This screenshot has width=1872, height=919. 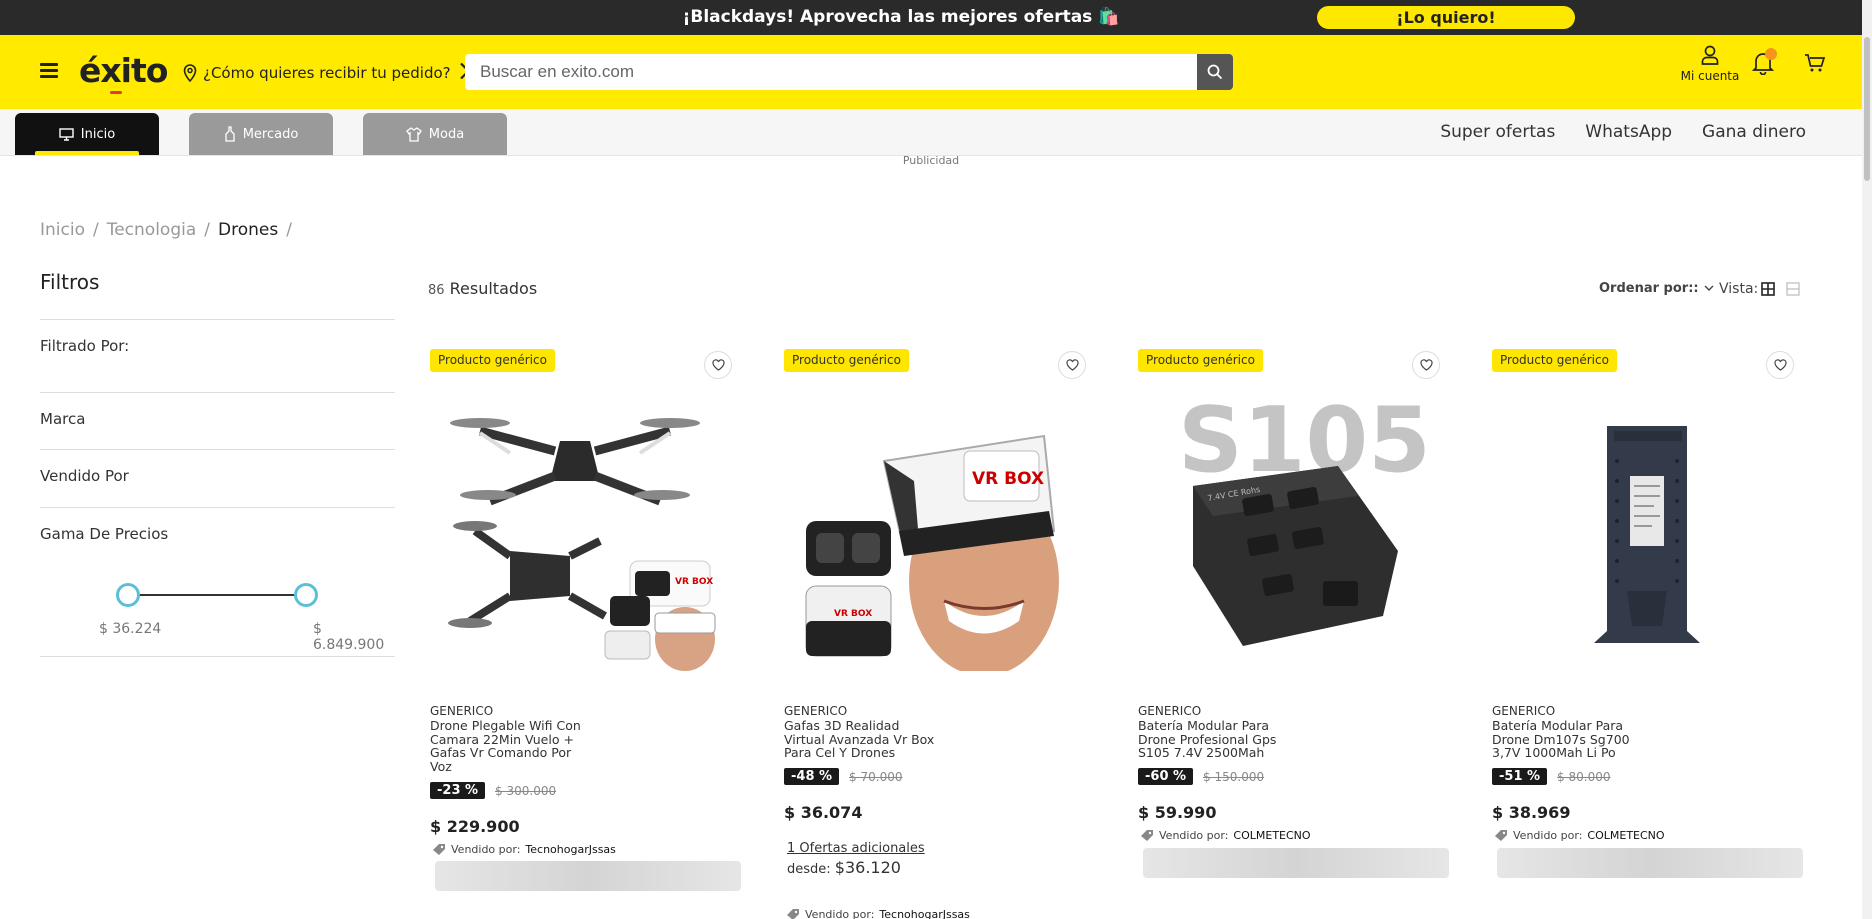 What do you see at coordinates (439, 849) in the screenshot?
I see `tag-icon` at bounding box center [439, 849].